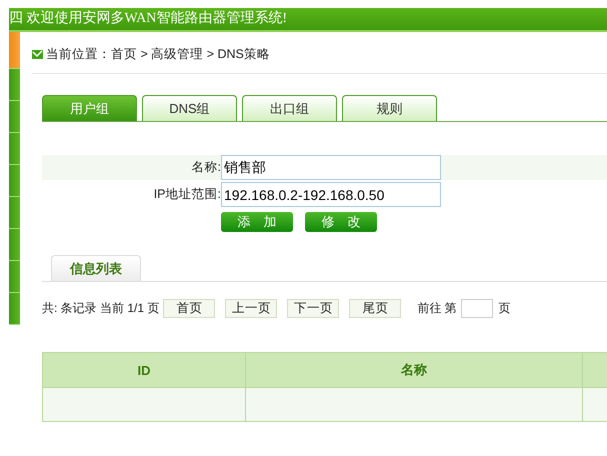  What do you see at coordinates (189, 108) in the screenshot?
I see `tab: DNS组` at bounding box center [189, 108].